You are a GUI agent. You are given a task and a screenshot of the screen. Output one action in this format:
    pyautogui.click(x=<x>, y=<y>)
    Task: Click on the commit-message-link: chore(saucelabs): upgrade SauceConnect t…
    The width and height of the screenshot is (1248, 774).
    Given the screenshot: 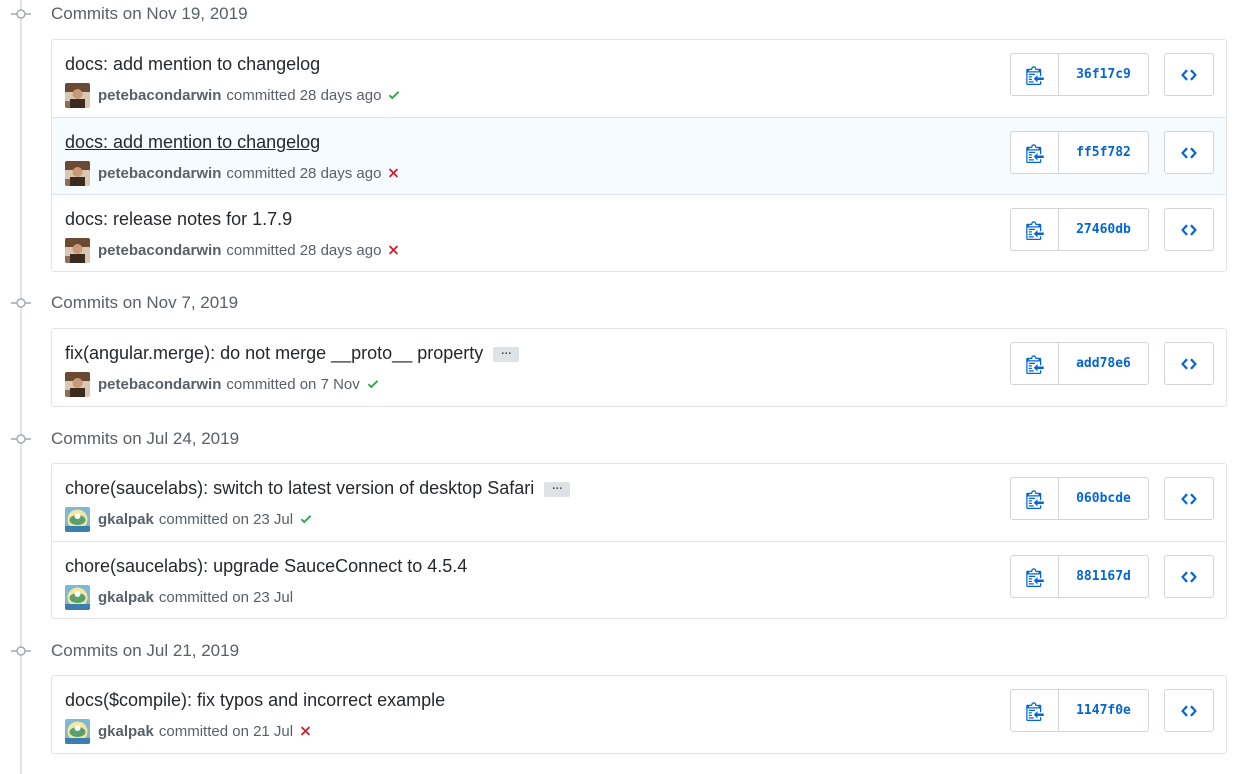 What is the action you would take?
    pyautogui.click(x=266, y=566)
    